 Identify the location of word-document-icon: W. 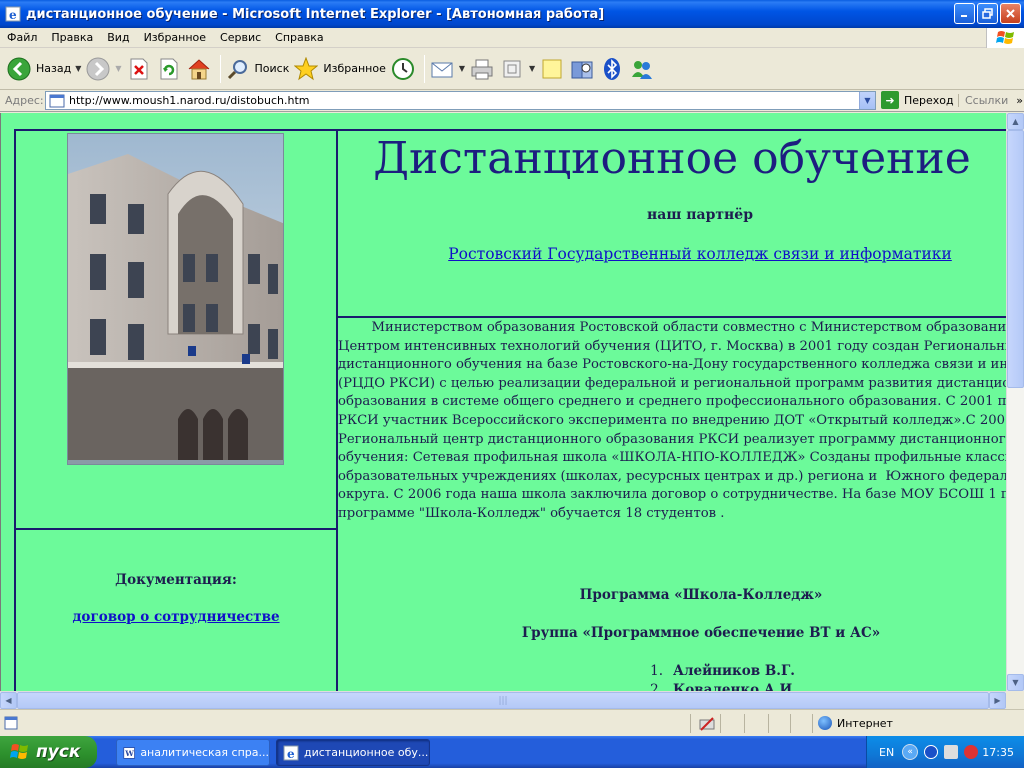
(129, 752).